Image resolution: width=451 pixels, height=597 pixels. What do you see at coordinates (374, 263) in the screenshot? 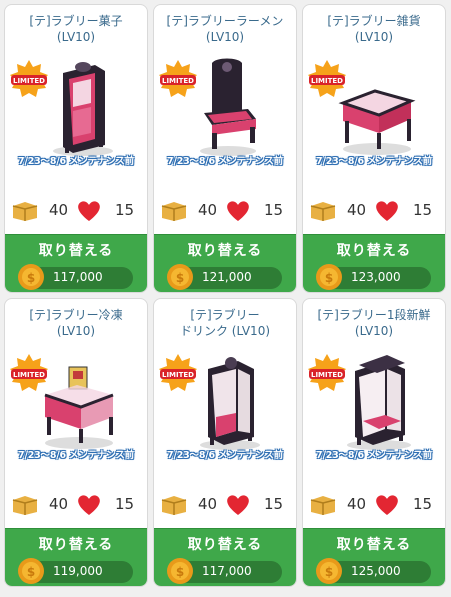
I see `exchange-button: 取り替える $ 123,000` at bounding box center [374, 263].